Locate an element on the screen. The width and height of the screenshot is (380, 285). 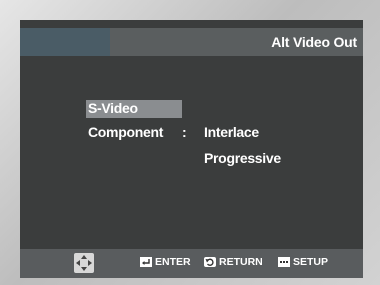
header-bar: Alt Video Out is located at coordinates (191, 42).